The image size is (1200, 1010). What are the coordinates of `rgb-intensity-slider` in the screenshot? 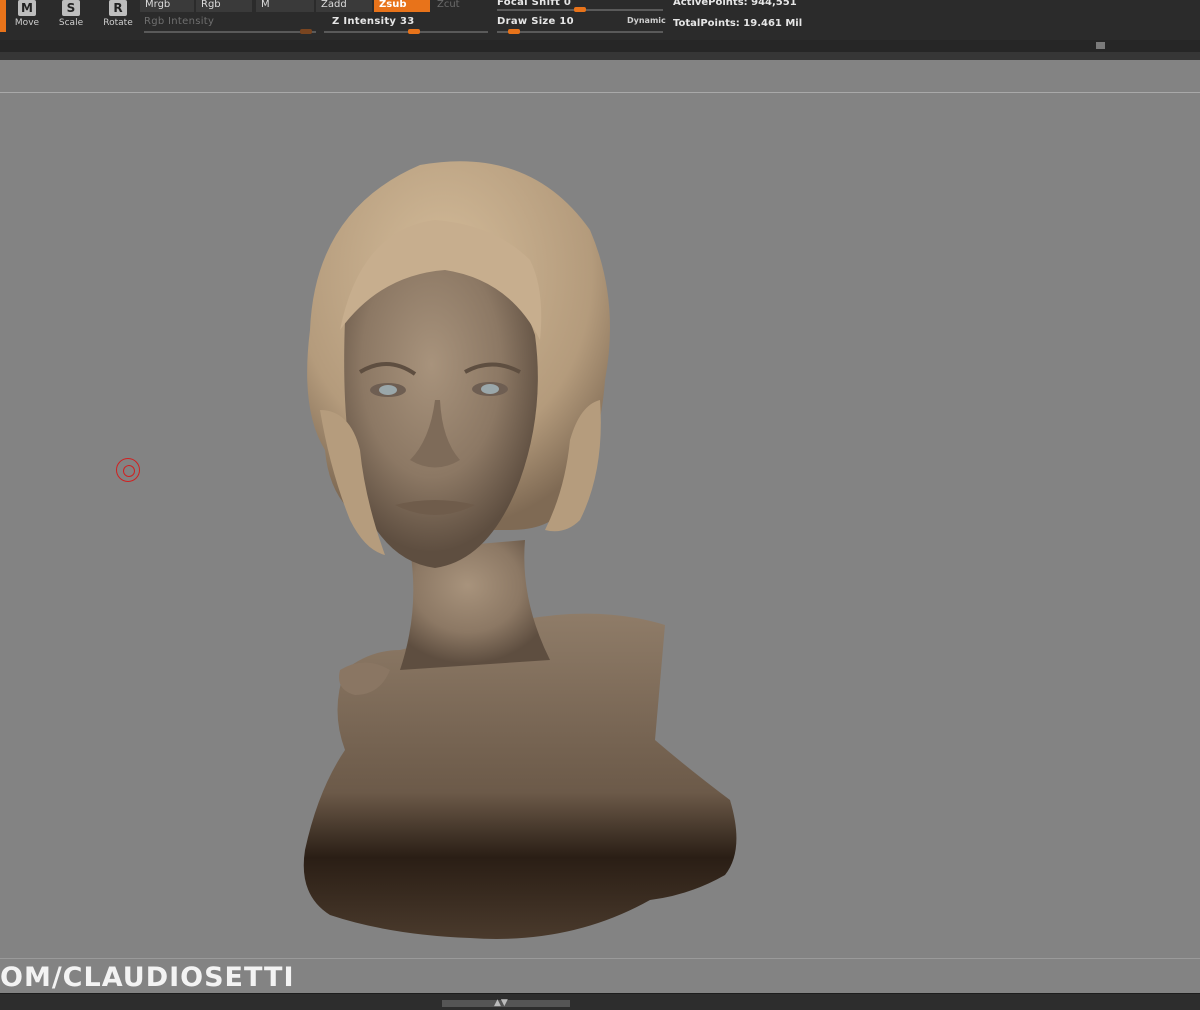 It's located at (230, 32).